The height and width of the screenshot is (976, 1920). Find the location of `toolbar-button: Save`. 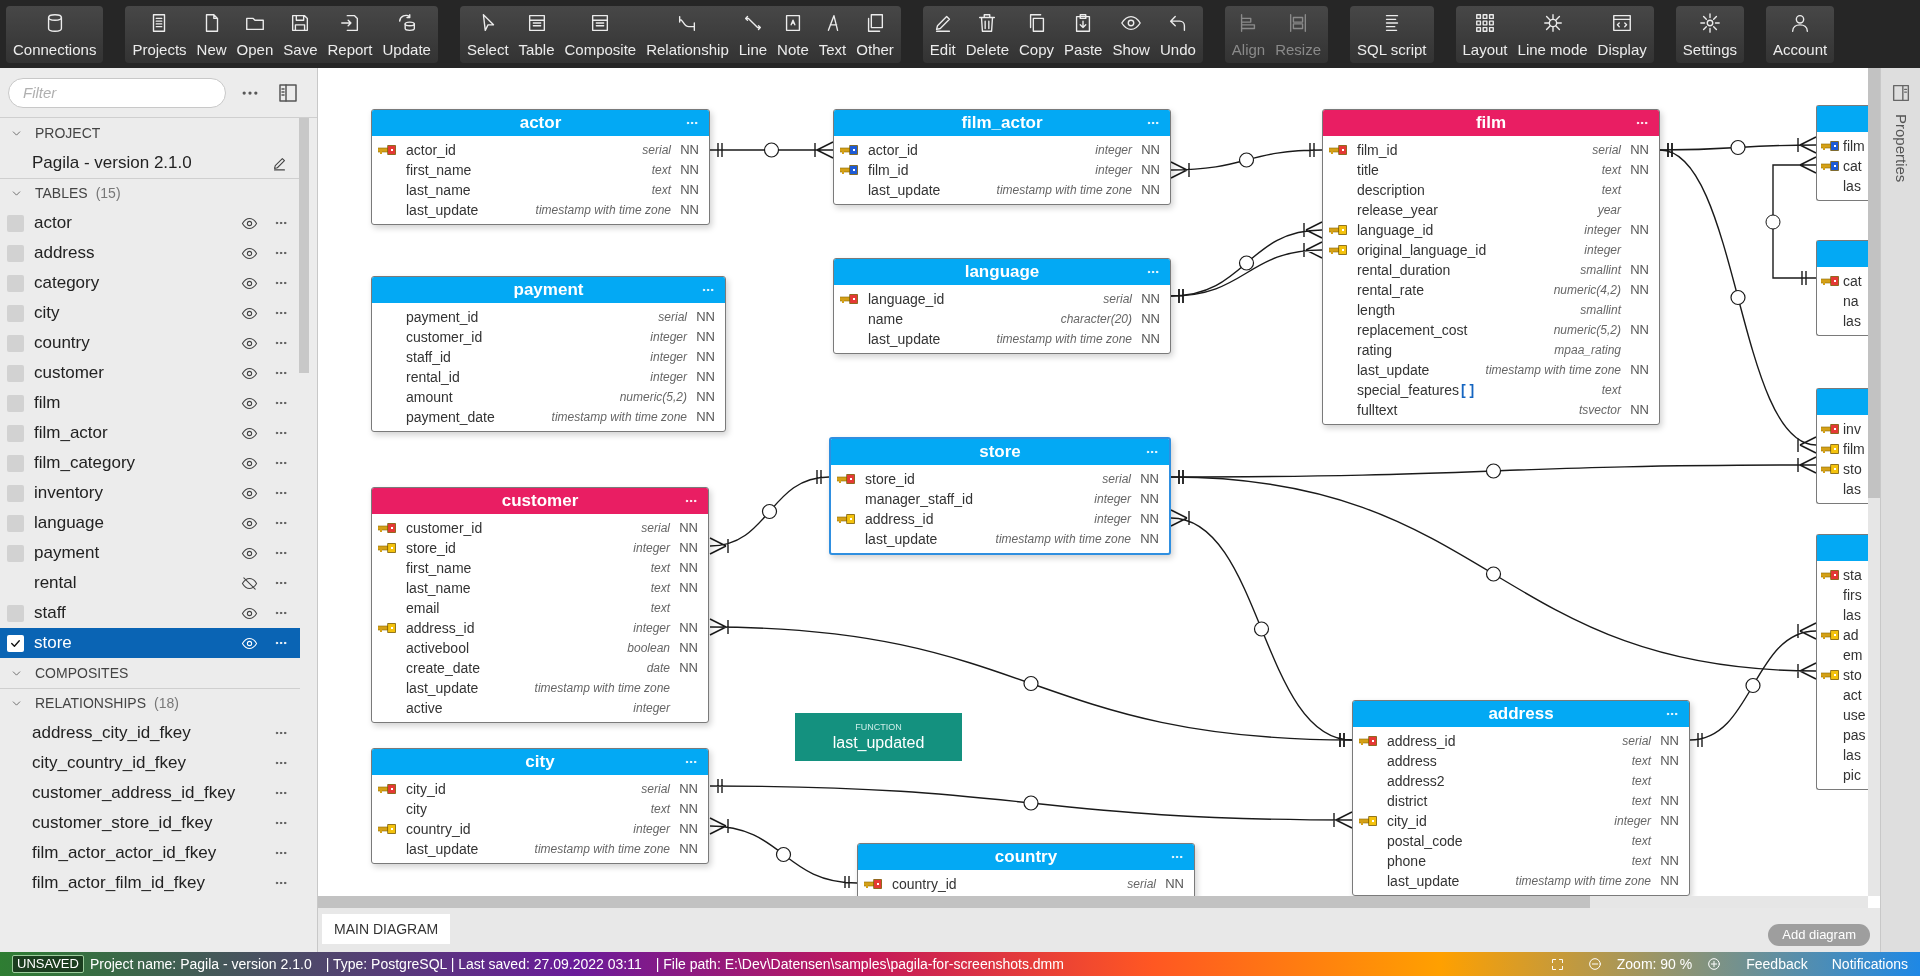

toolbar-button: Save is located at coordinates (300, 34).